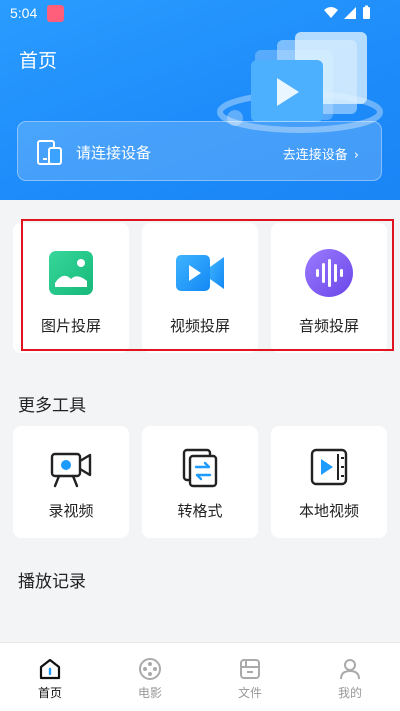 Image resolution: width=400 pixels, height=711 pixels. What do you see at coordinates (38, 61) in the screenshot?
I see `page-title: 首页` at bounding box center [38, 61].